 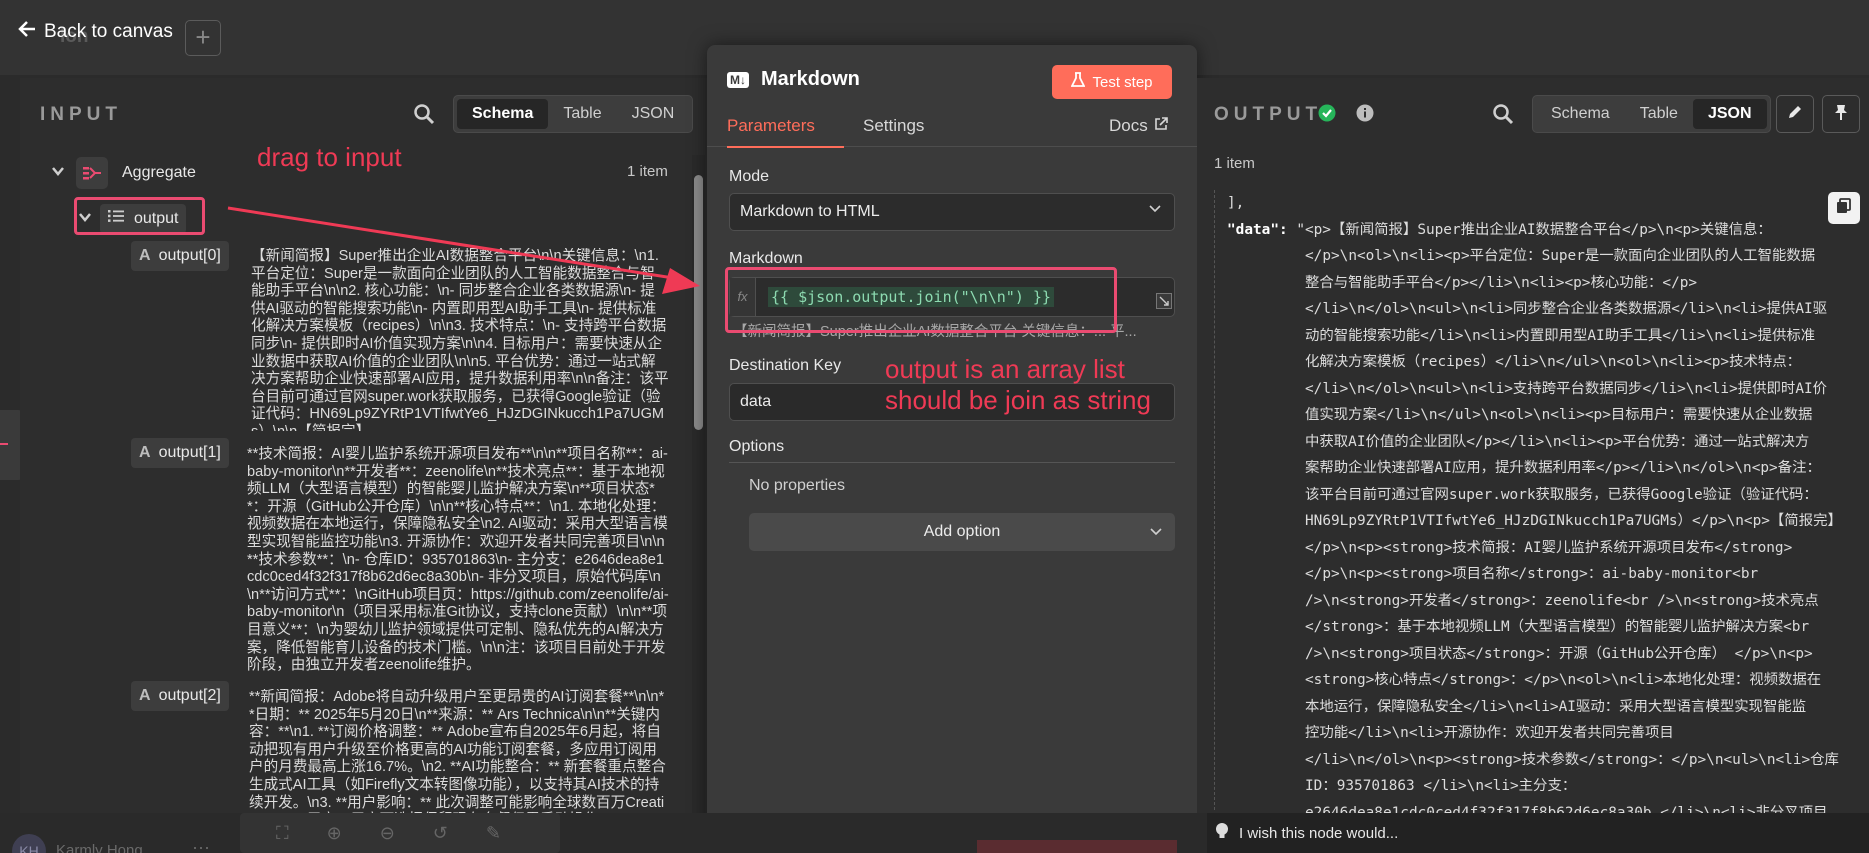 What do you see at coordinates (738, 79) in the screenshot?
I see `markdown-badge-icon: M↓` at bounding box center [738, 79].